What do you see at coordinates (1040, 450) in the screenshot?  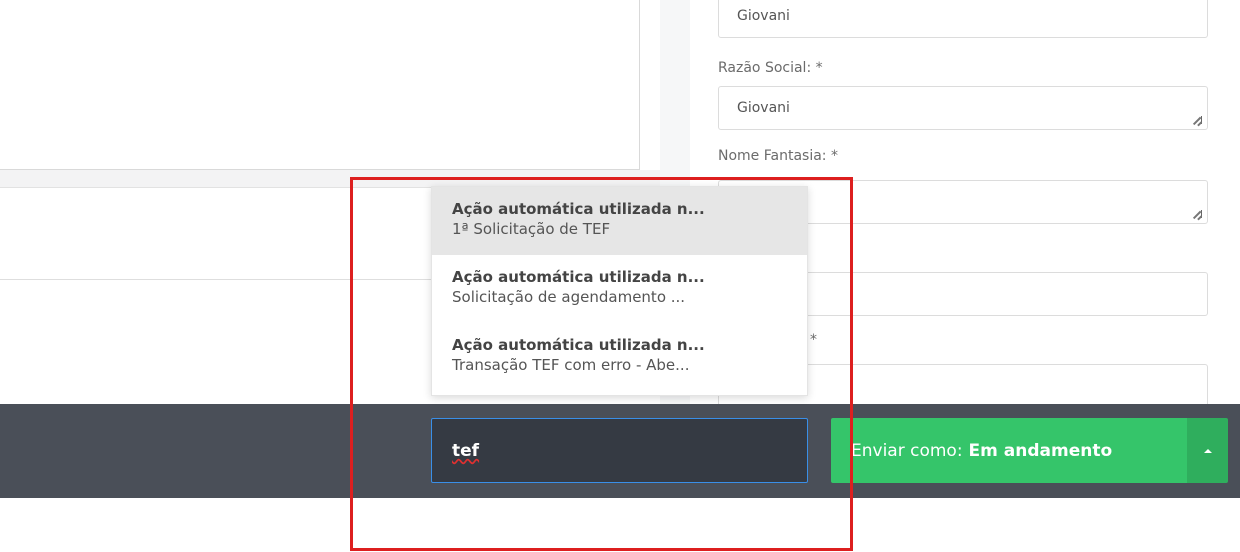 I see `send-as-status: Em andamento` at bounding box center [1040, 450].